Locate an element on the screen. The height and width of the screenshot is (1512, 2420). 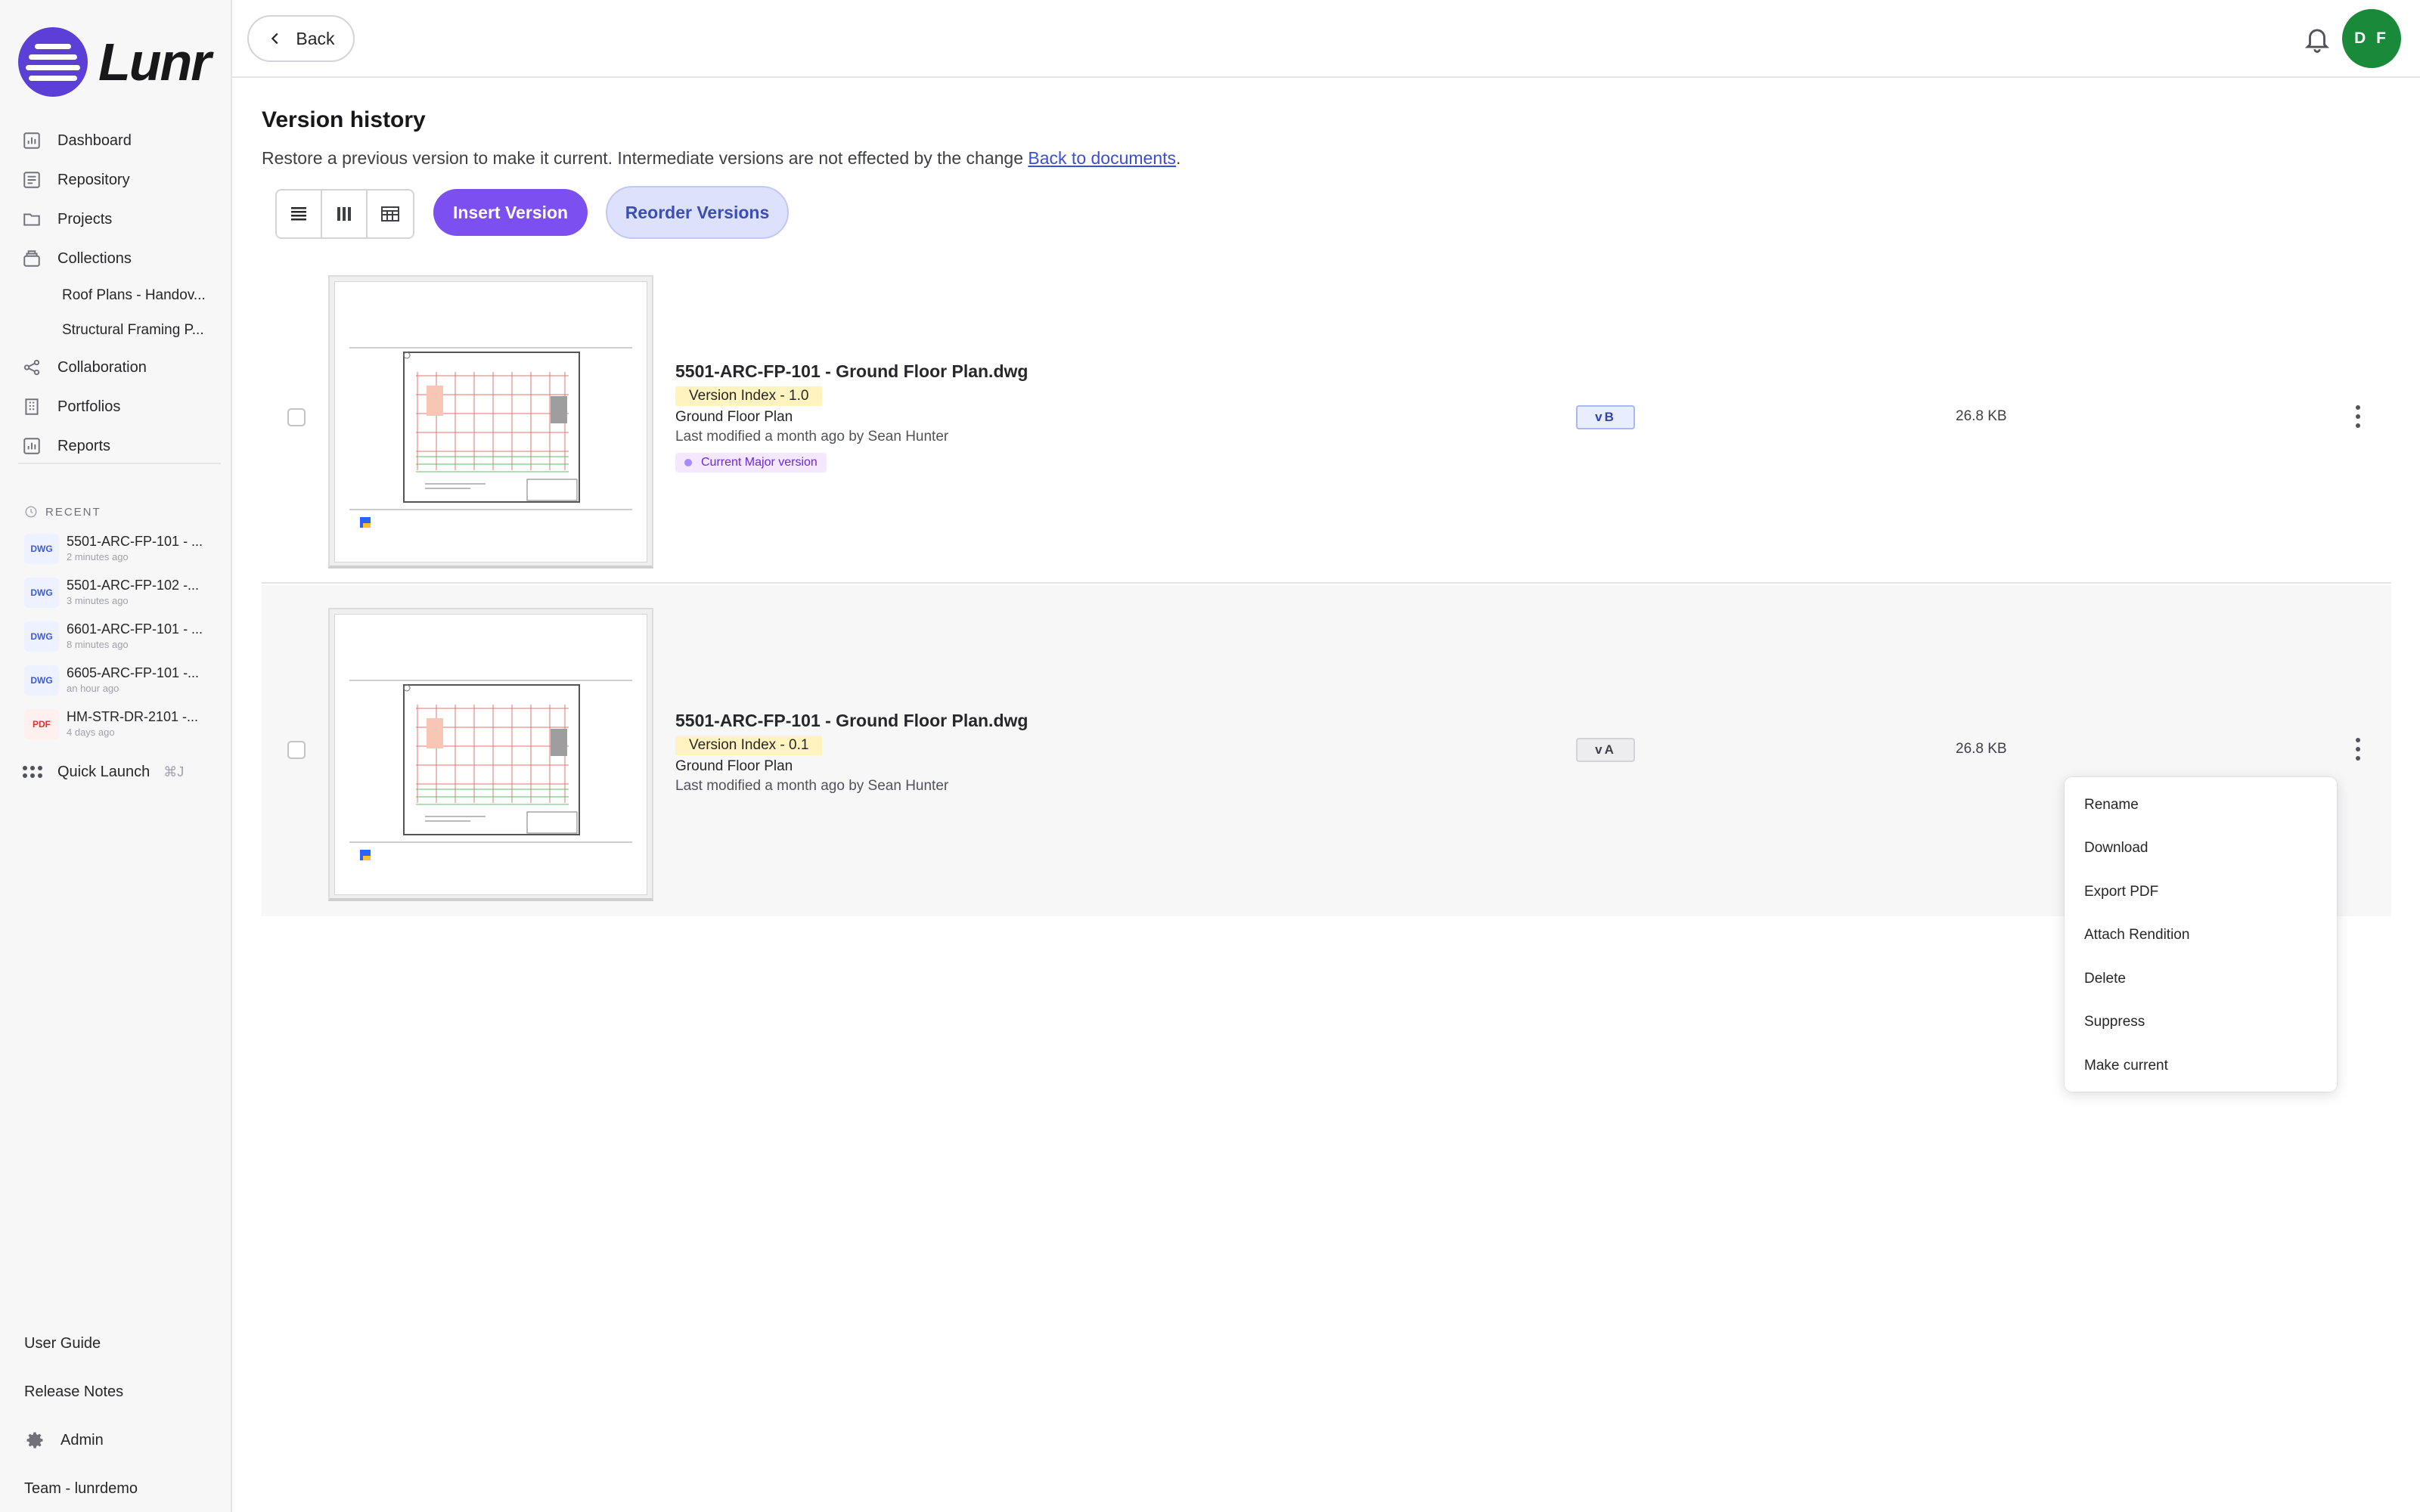
file-size: 26.8 KB is located at coordinates (1981, 416).